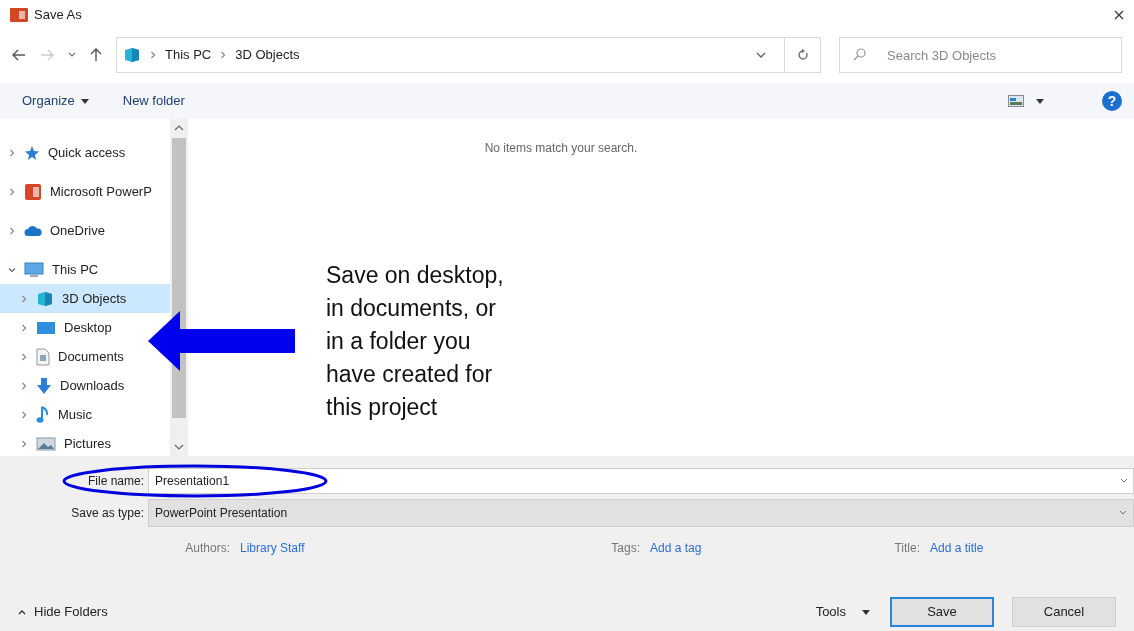  What do you see at coordinates (468, 55) in the screenshot?
I see `address-bar: This PC 3D Objects` at bounding box center [468, 55].